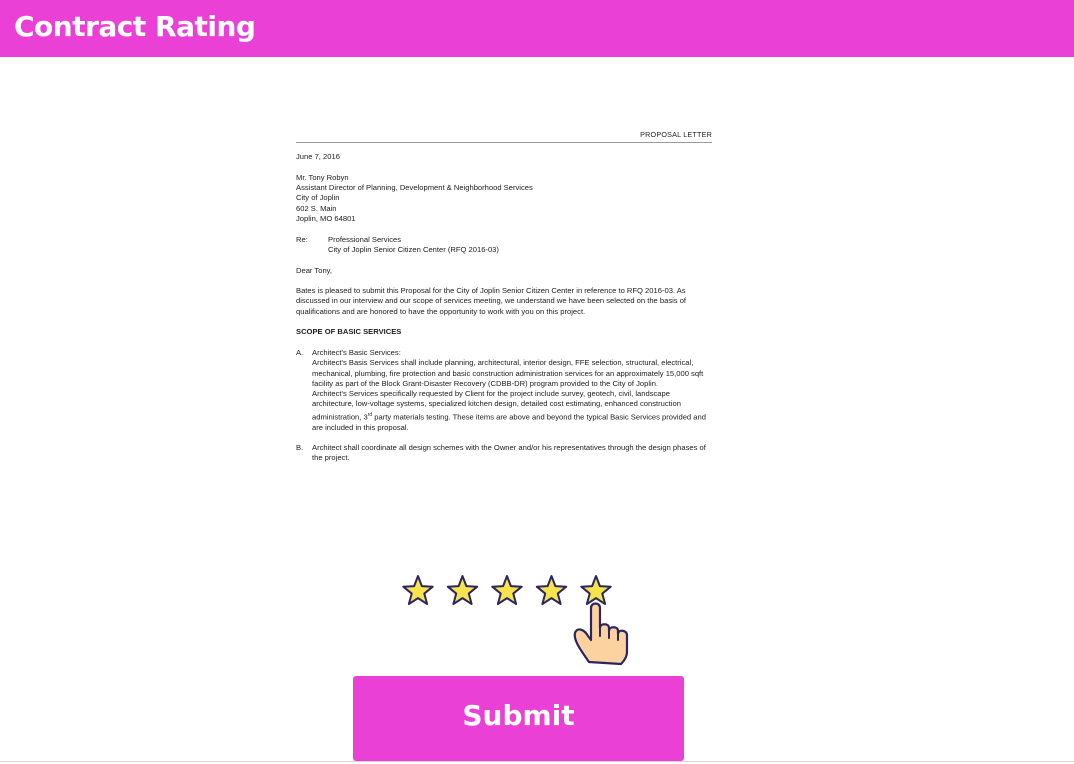 The height and width of the screenshot is (764, 1074). What do you see at coordinates (537, 761) in the screenshot?
I see `divider` at bounding box center [537, 761].